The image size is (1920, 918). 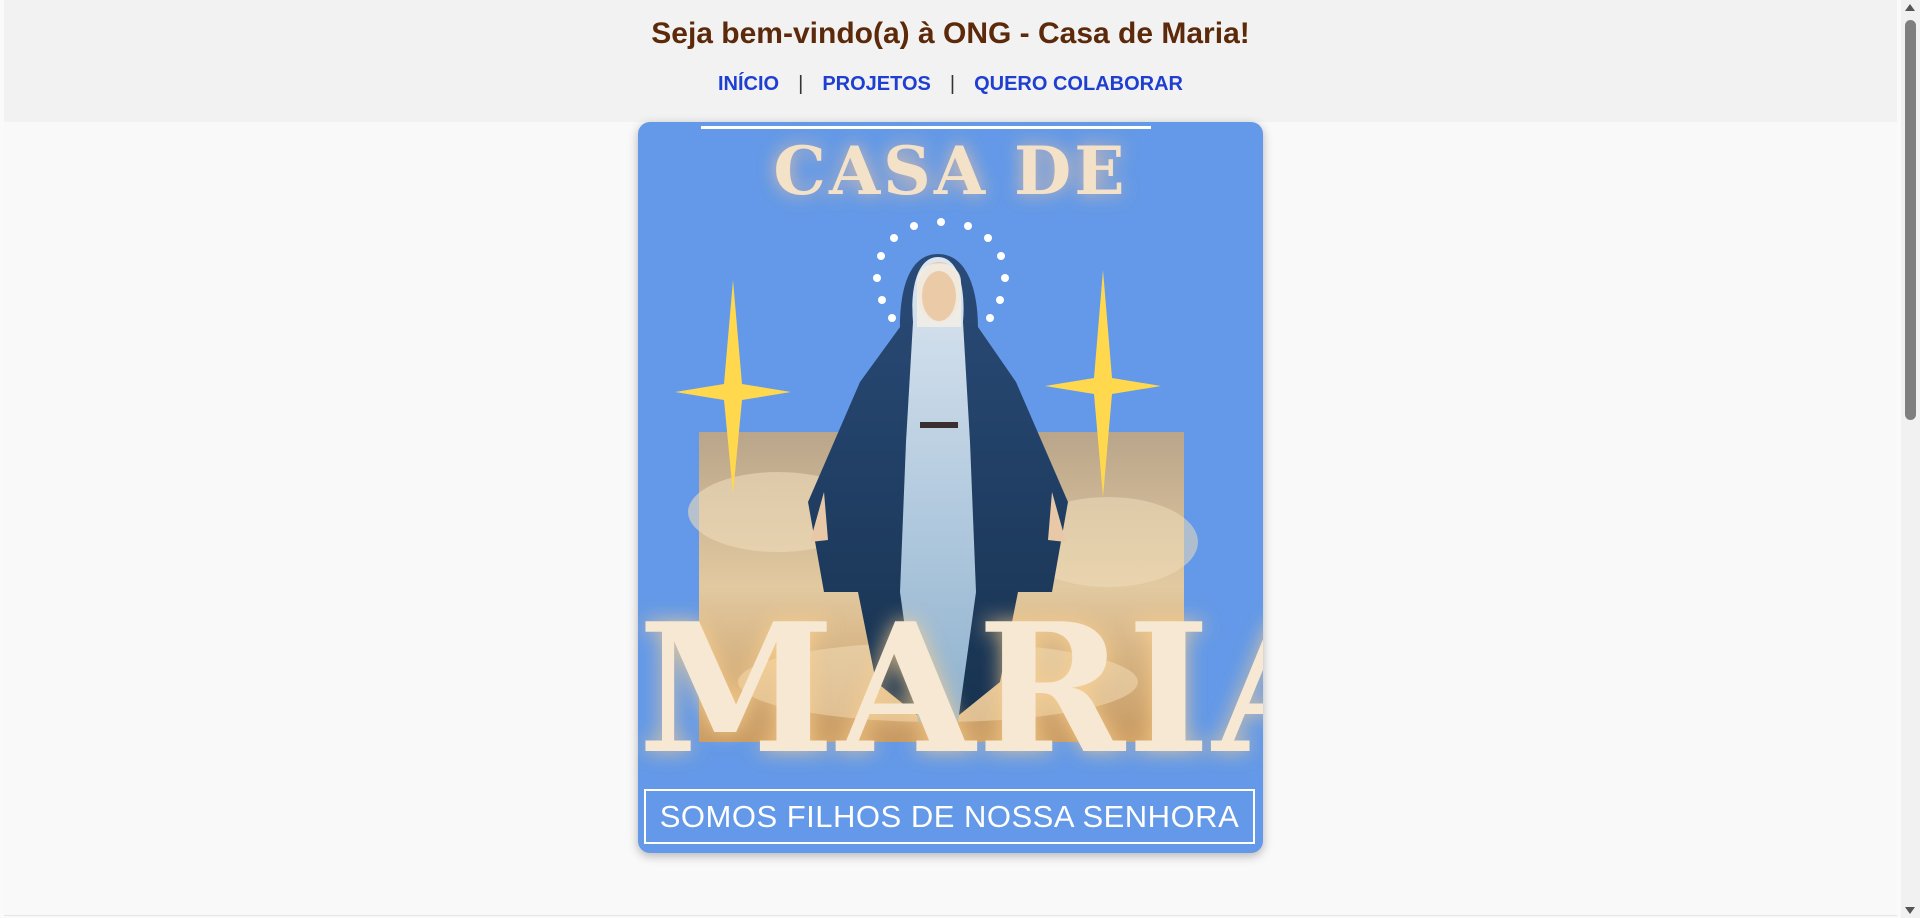 I want to click on vertical-scrollbar, so click(x=1910, y=459).